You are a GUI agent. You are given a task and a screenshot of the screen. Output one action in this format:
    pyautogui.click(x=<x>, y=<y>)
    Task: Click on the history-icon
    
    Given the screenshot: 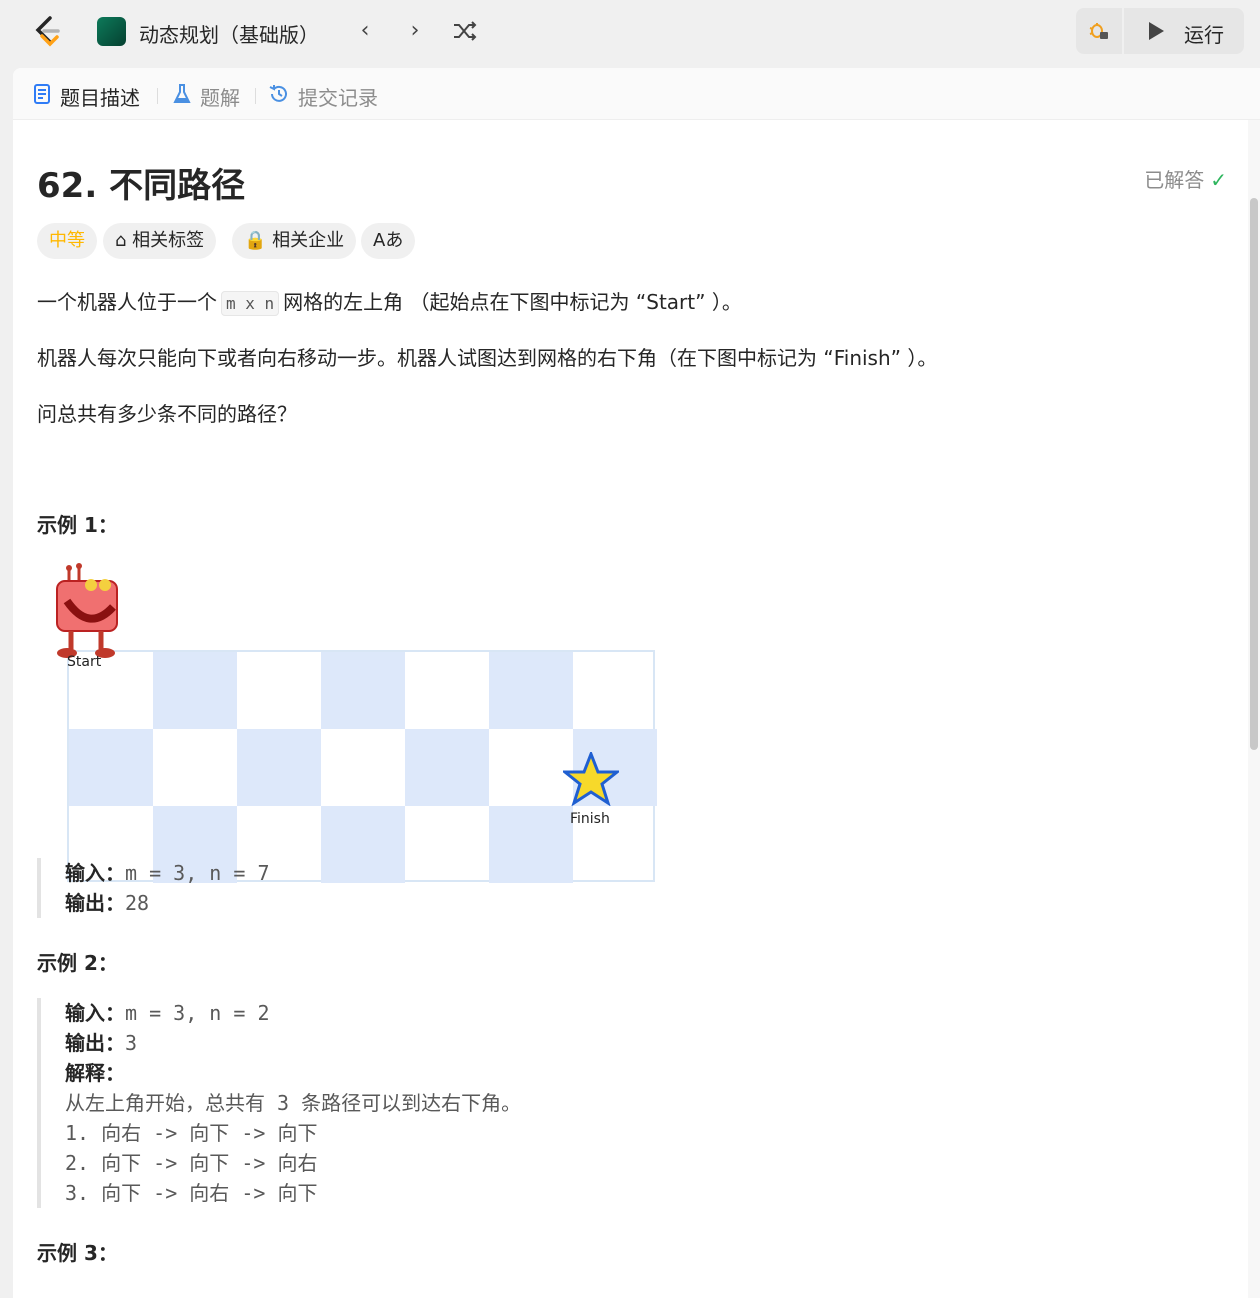 What is the action you would take?
    pyautogui.click(x=278, y=93)
    